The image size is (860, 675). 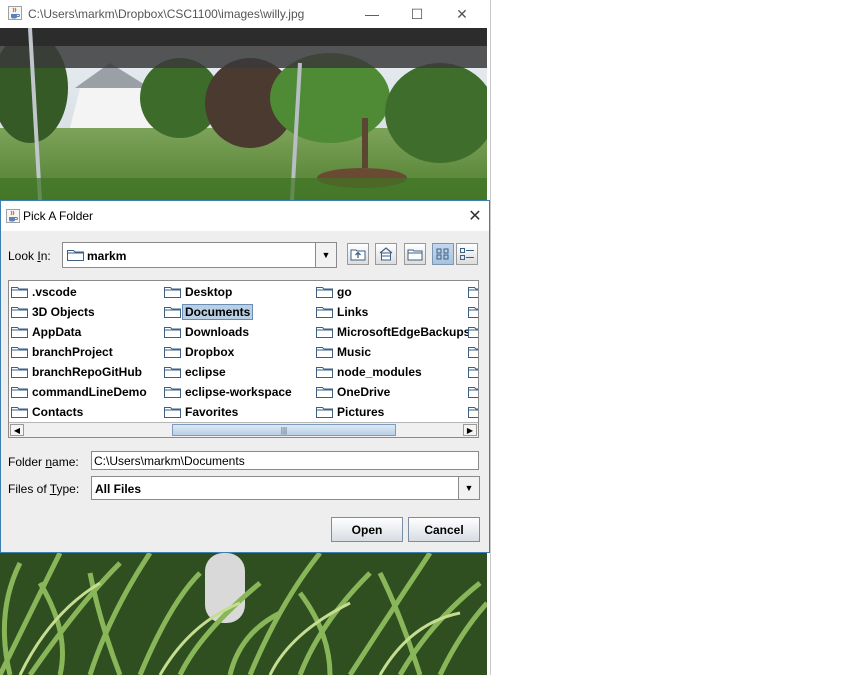 I want to click on folder-list-item: .vscode, so click(x=44, y=292).